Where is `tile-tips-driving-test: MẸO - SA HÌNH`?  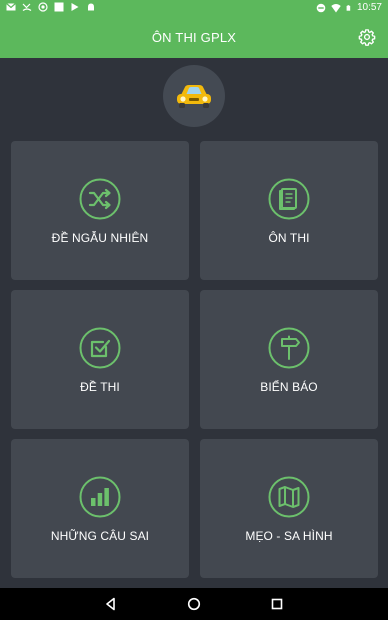 tile-tips-driving-test: MẸO - SA HÌNH is located at coordinates (289, 508).